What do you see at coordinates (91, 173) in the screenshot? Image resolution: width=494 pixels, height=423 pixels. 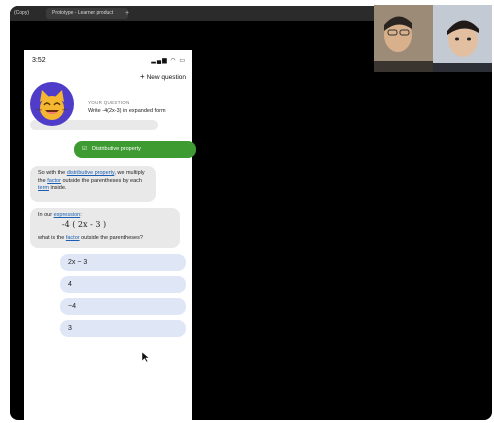 I see `link-distributive-property: distributive property` at bounding box center [91, 173].